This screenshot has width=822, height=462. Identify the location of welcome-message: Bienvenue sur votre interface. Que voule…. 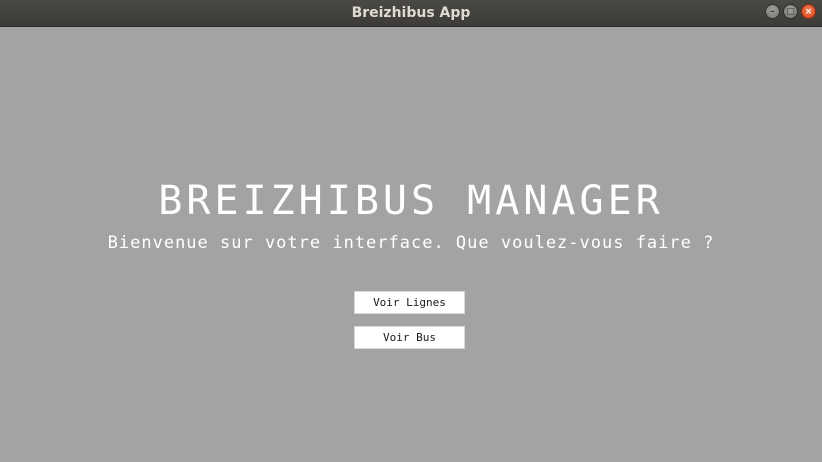
(411, 243).